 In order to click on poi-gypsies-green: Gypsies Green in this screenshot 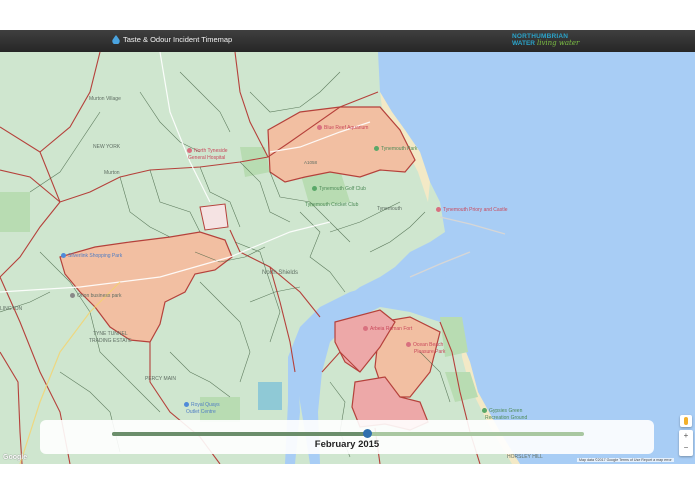, I will do `click(502, 411)`.